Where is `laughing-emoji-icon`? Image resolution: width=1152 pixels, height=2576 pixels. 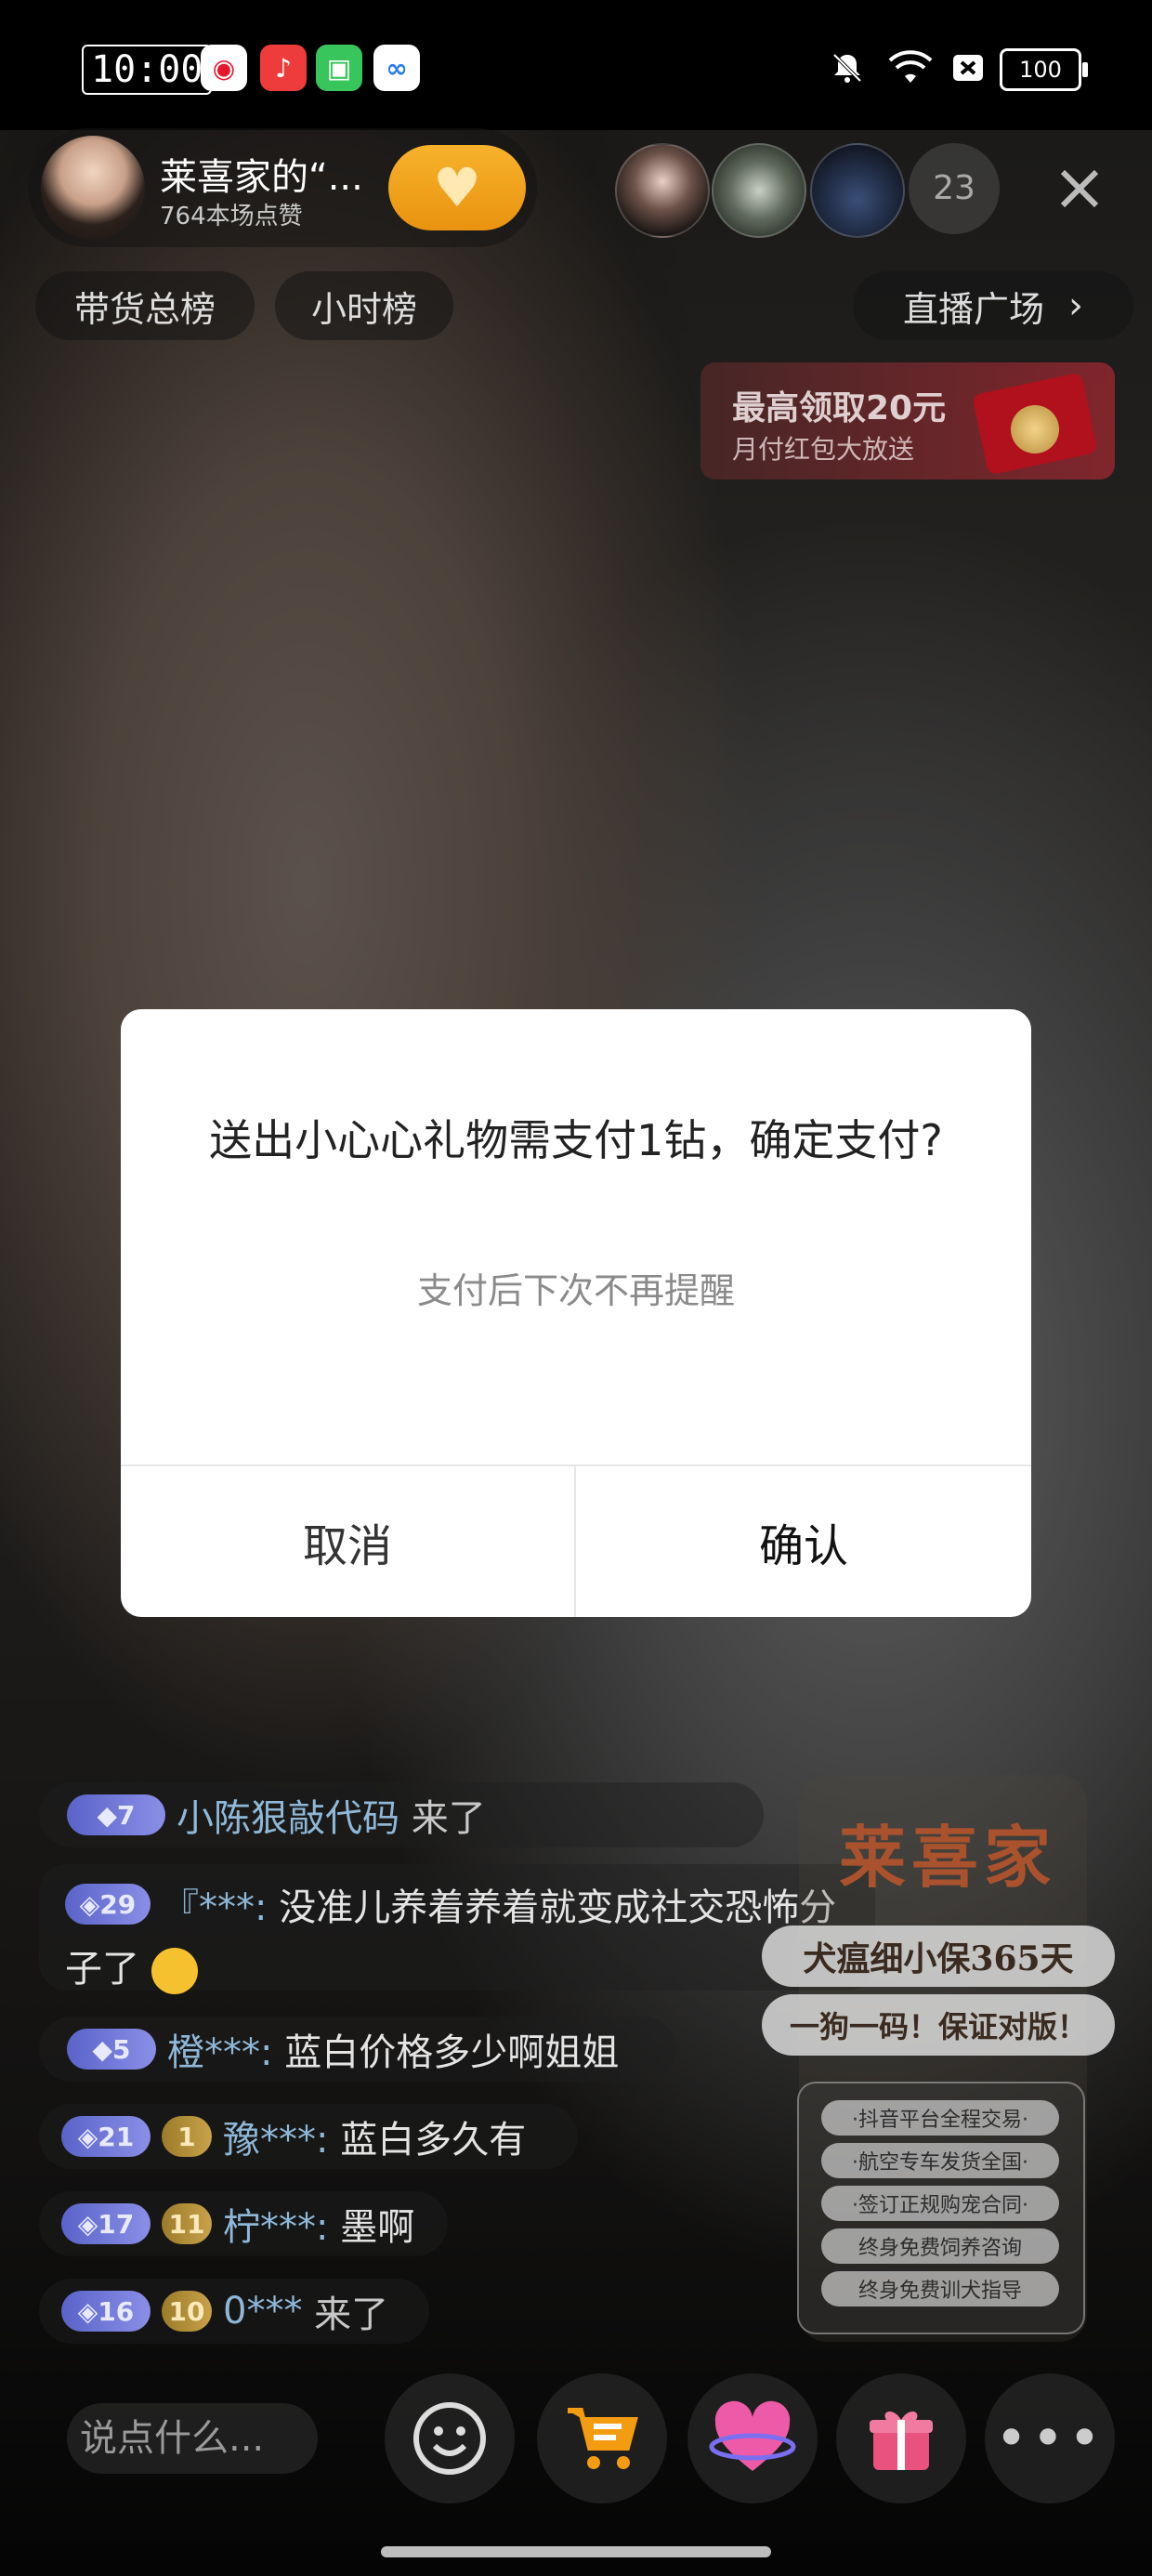
laughing-emoji-icon is located at coordinates (174, 1971).